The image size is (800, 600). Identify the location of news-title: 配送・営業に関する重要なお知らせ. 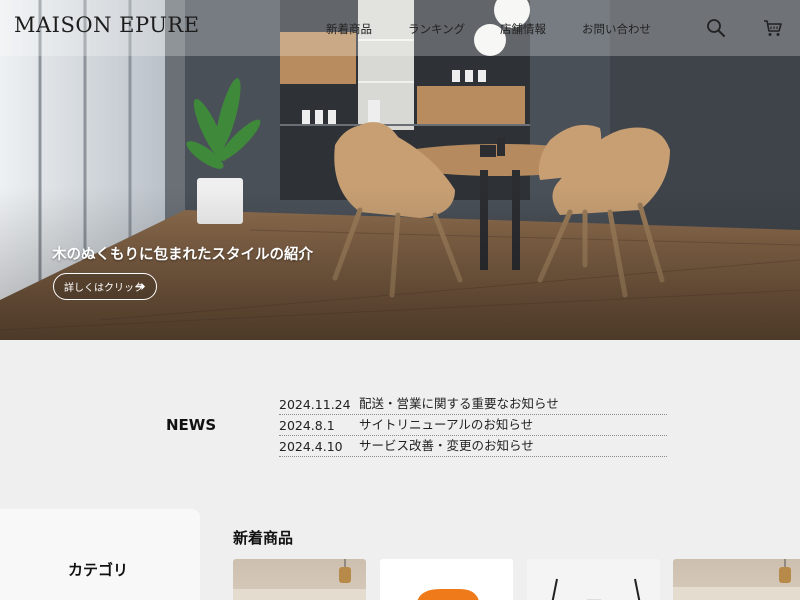
(459, 403).